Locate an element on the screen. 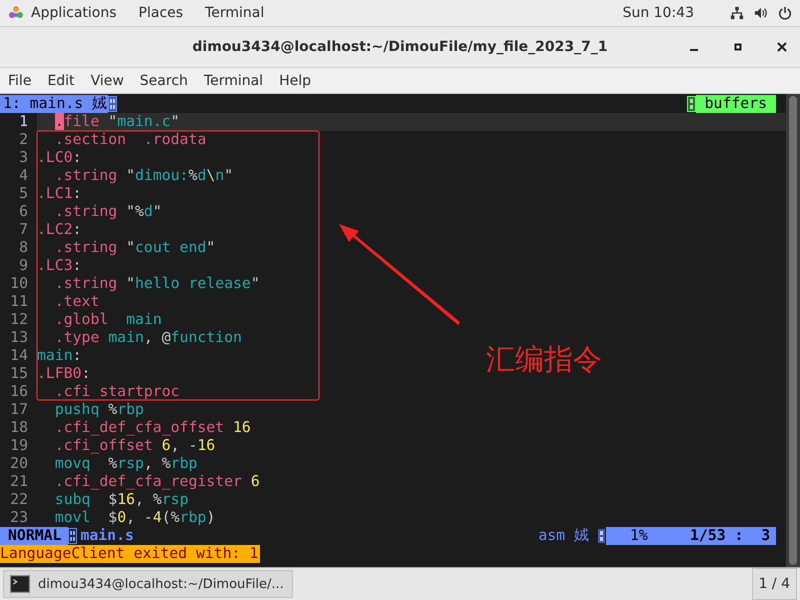 This screenshot has height=600, width=800. code-line: .string "hello release" is located at coordinates (157, 284).